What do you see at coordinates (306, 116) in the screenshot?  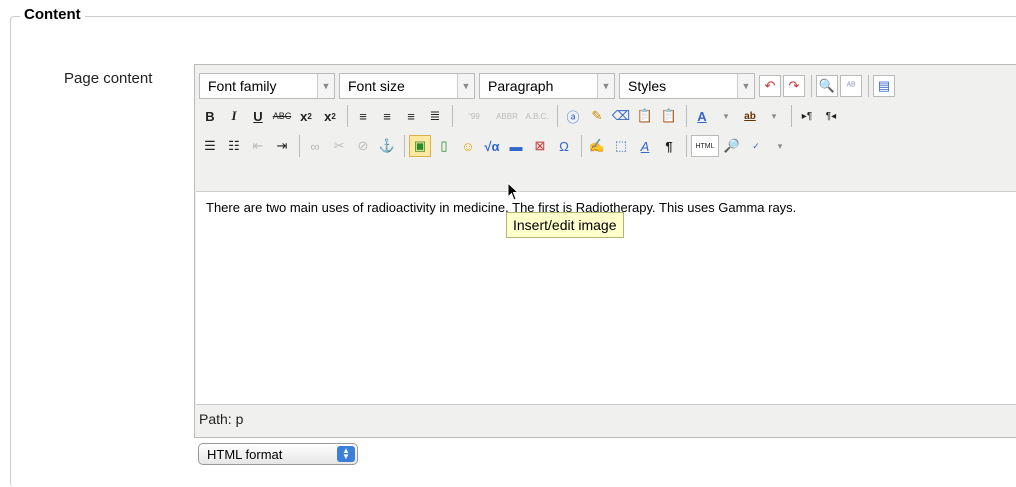 I see `subscript-icon: x2` at bounding box center [306, 116].